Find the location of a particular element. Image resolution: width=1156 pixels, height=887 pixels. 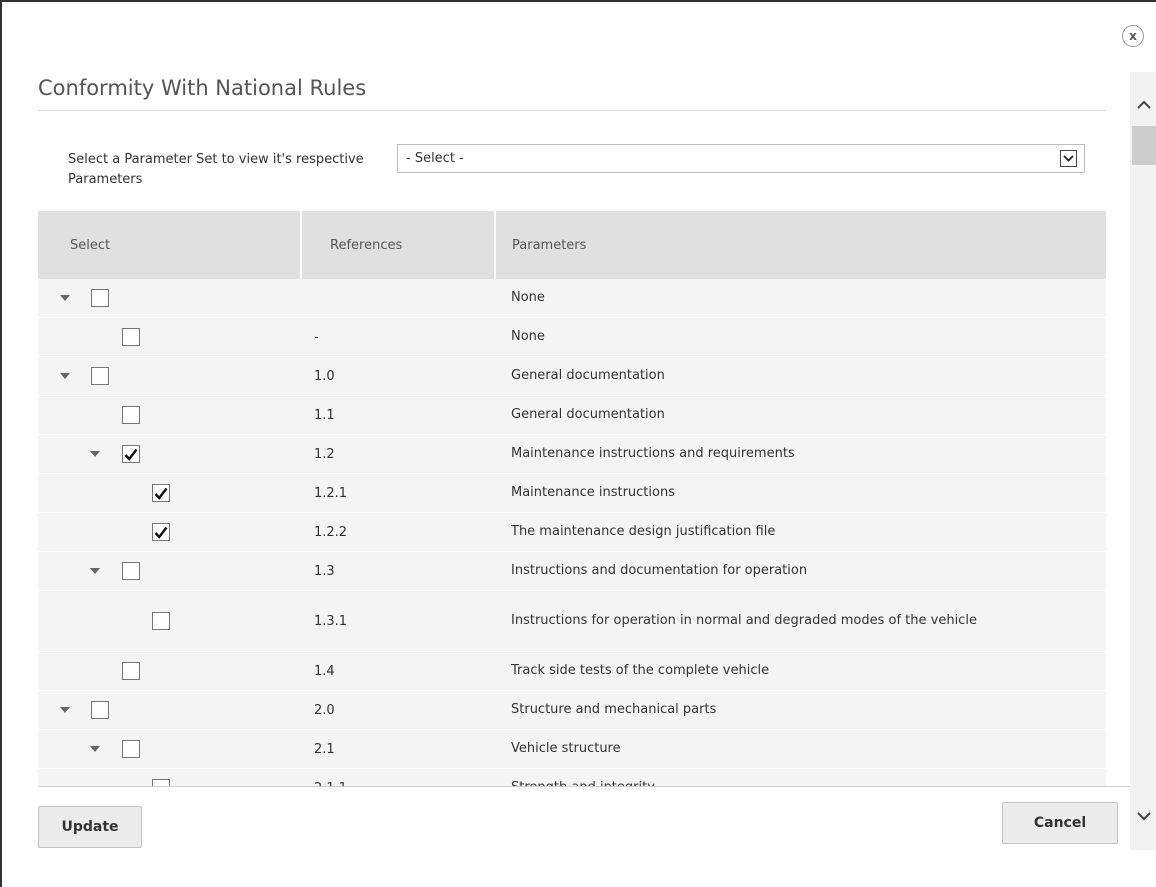

scrollbar is located at coordinates (1143, 461).